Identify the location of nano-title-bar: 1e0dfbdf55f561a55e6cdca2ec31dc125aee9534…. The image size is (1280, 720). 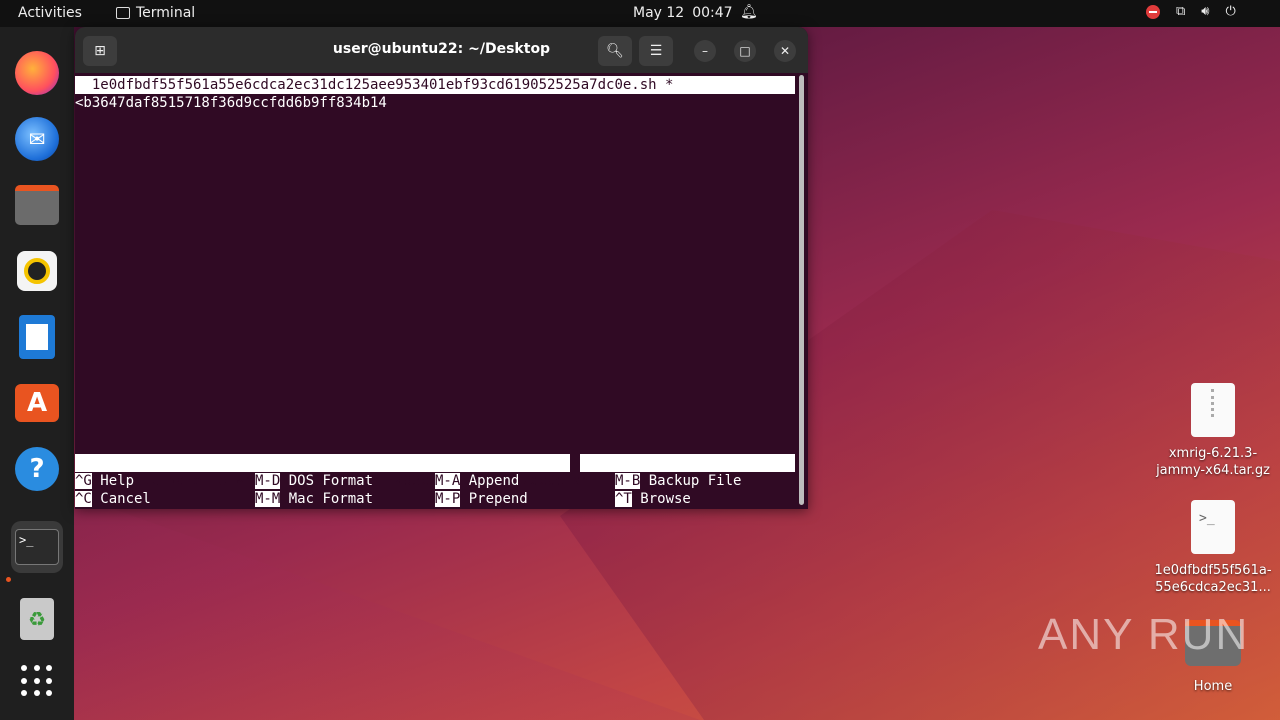
(435, 85).